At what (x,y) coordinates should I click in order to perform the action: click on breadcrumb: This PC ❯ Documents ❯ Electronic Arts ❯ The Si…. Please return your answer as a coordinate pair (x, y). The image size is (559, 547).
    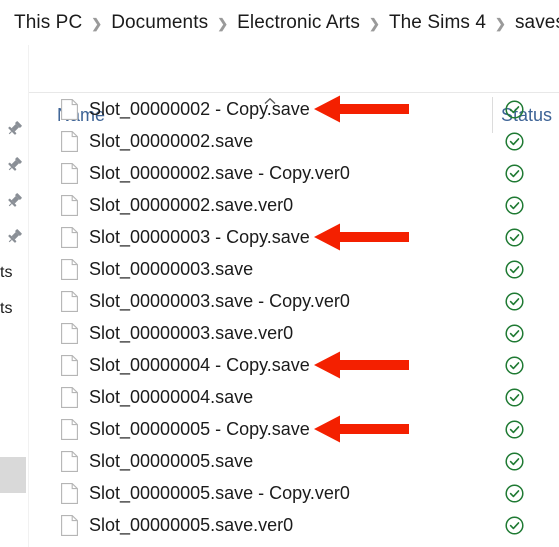
    Looking at the image, I should click on (279, 22).